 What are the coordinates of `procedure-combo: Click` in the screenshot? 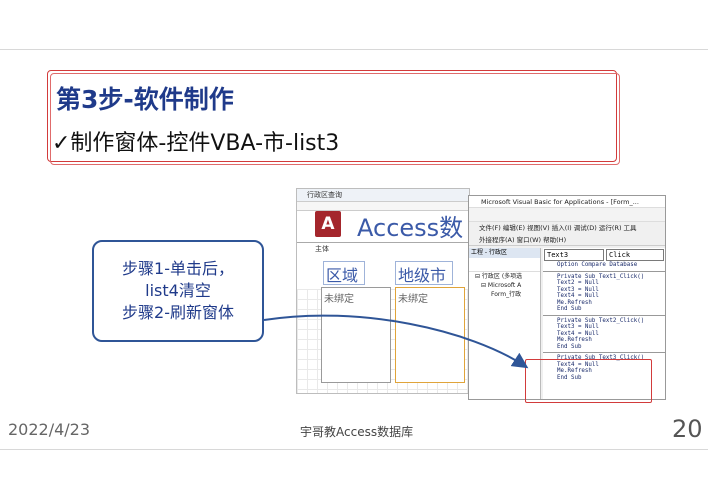 It's located at (635, 255).